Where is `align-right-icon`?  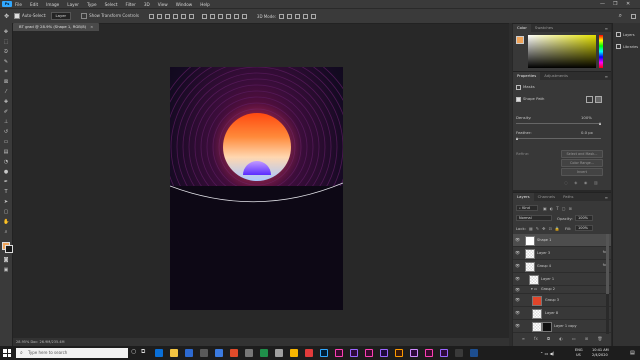
align-right-icon is located at coordinates (167, 16).